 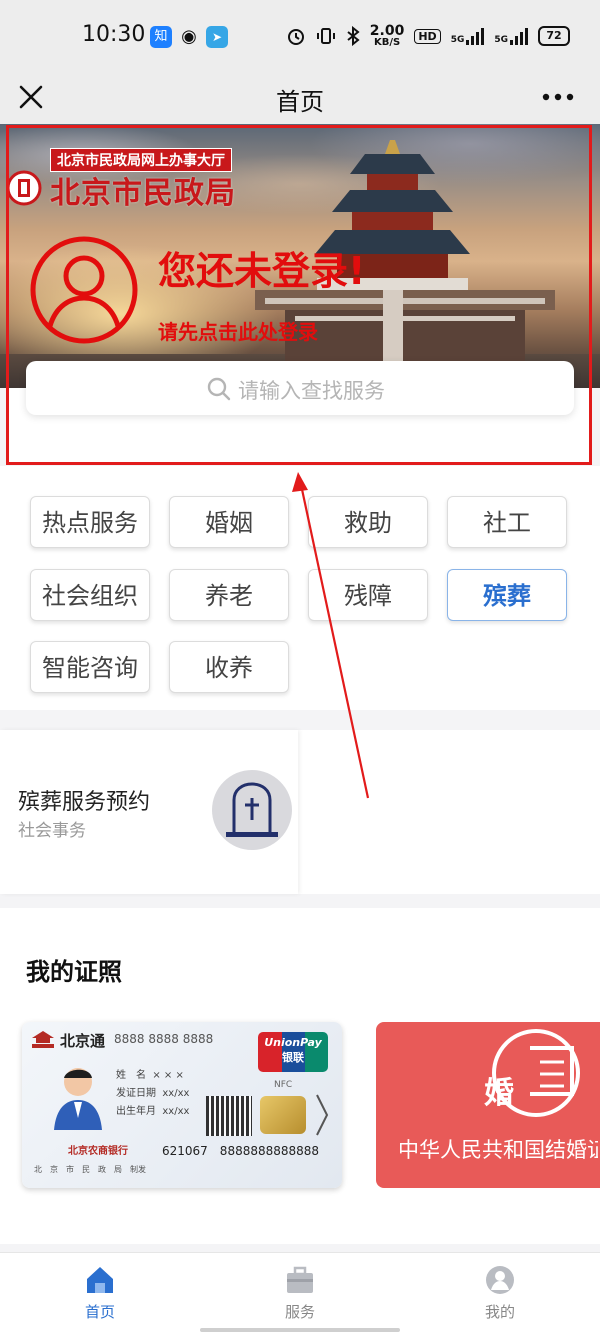 What do you see at coordinates (499, 1093) in the screenshot?
I see `marriage-char: 婚` at bounding box center [499, 1093].